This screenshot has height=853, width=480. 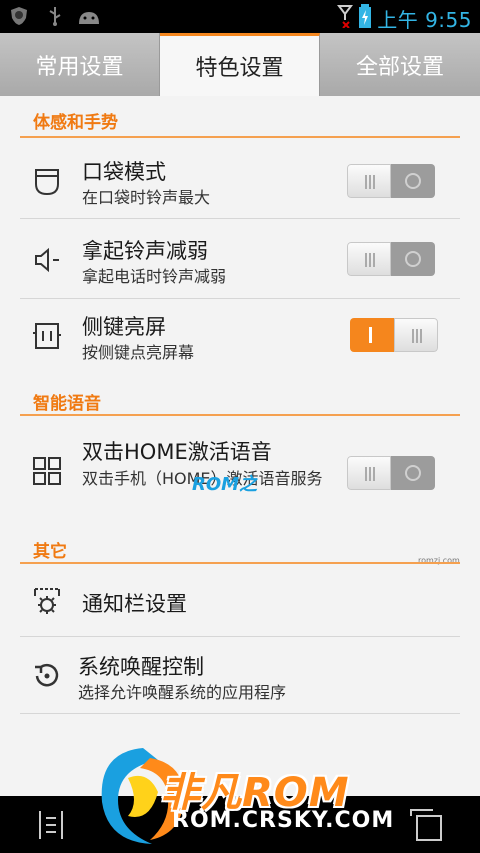 I want to click on refresh-icon, so click(x=47, y=675).